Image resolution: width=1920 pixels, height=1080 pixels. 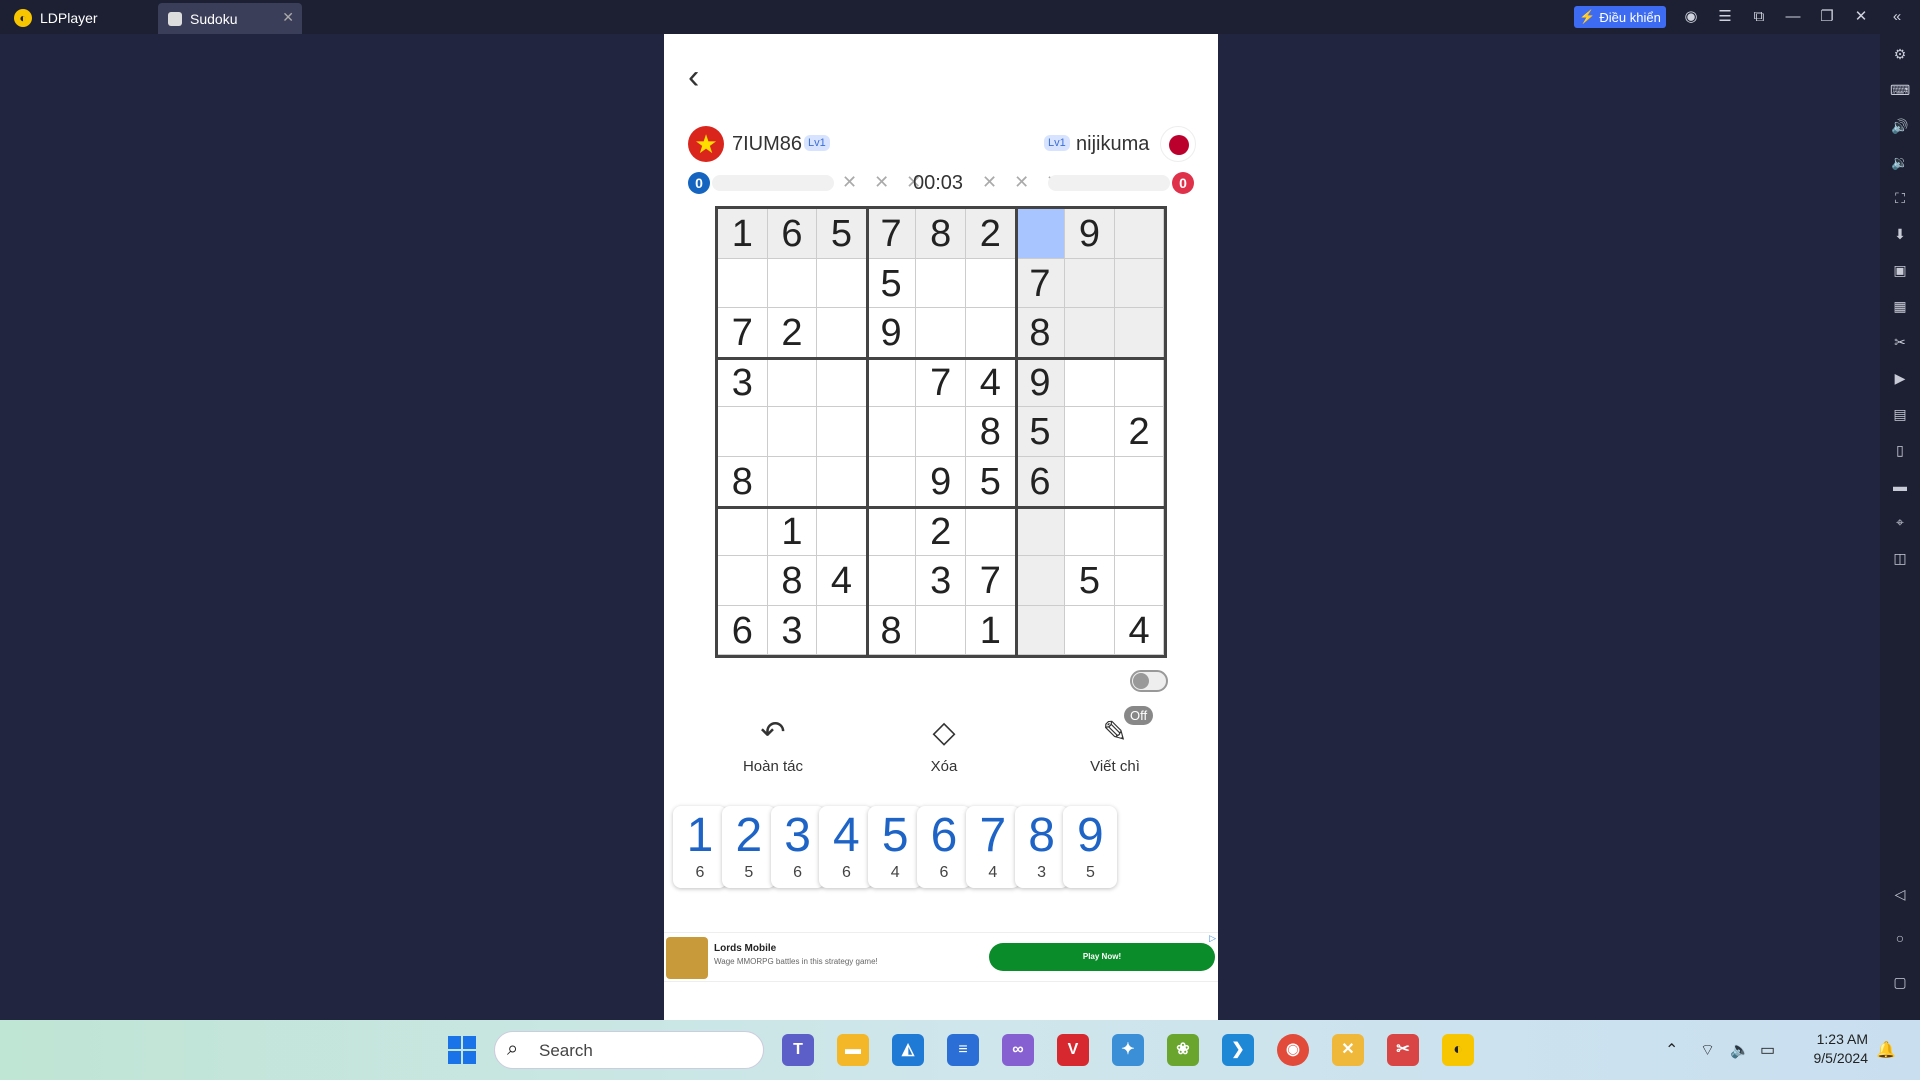 What do you see at coordinates (1900, 486) in the screenshot?
I see `folder-icon: ▬` at bounding box center [1900, 486].